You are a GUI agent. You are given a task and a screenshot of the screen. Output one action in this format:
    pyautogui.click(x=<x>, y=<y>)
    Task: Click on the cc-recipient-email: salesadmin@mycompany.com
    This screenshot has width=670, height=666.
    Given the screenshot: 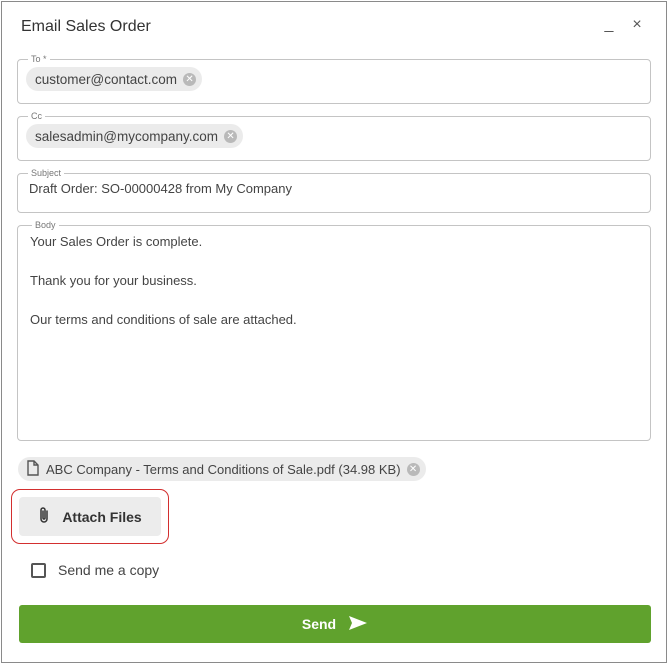 What is the action you would take?
    pyautogui.click(x=127, y=136)
    